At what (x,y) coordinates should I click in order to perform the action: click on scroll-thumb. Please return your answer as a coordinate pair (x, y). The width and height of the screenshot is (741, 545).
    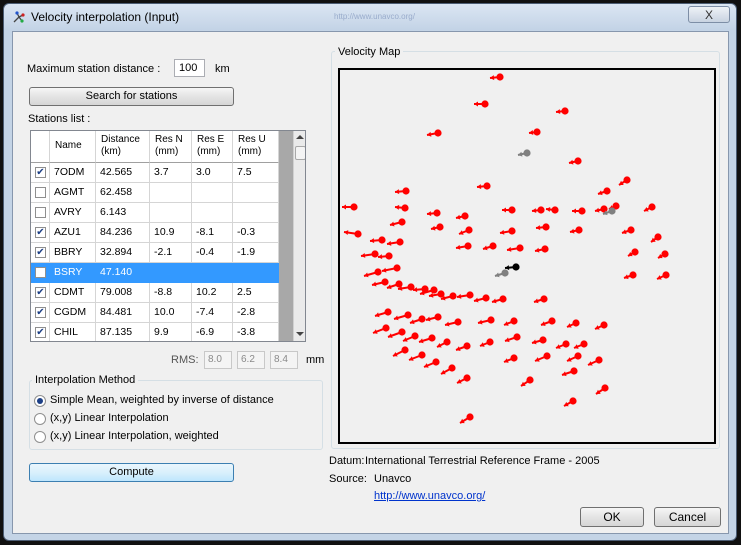
    Looking at the image, I should click on (300, 153).